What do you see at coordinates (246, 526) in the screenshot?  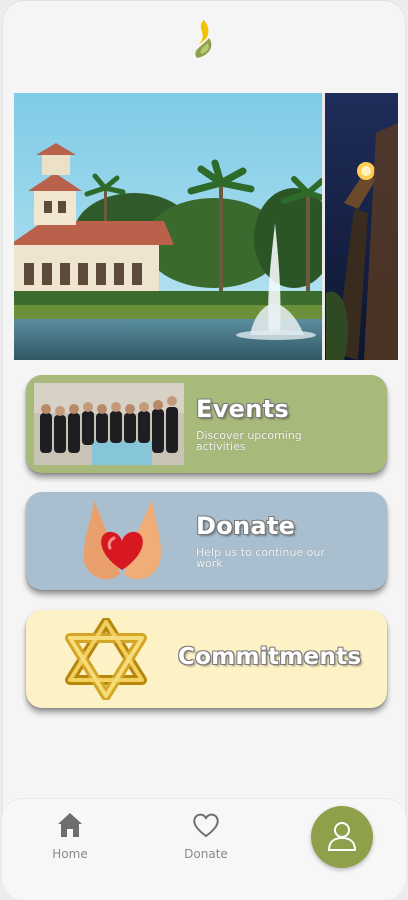 I see `donate-title: Donate` at bounding box center [246, 526].